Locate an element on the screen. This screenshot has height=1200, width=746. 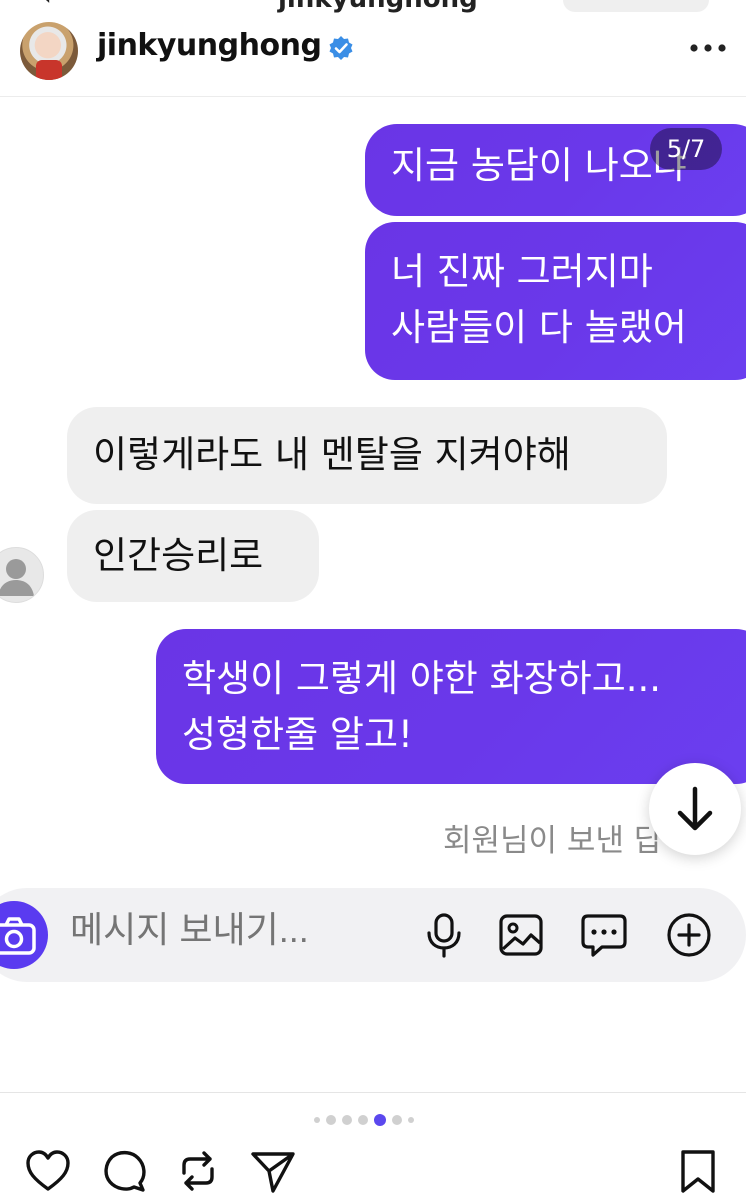
sent-message: 학생이 그렇게 야한 화장하고... 성형한줄 알고! is located at coordinates (451, 706).